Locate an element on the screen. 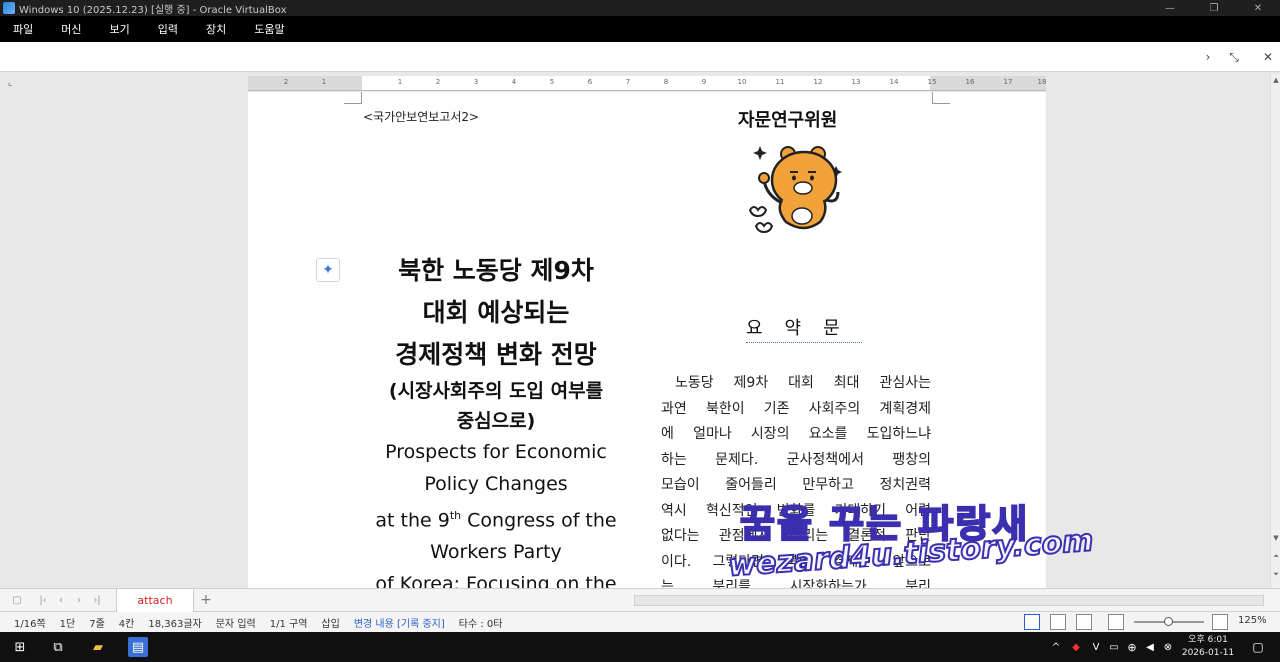  menu-file: 파일 is located at coordinates (23, 29).